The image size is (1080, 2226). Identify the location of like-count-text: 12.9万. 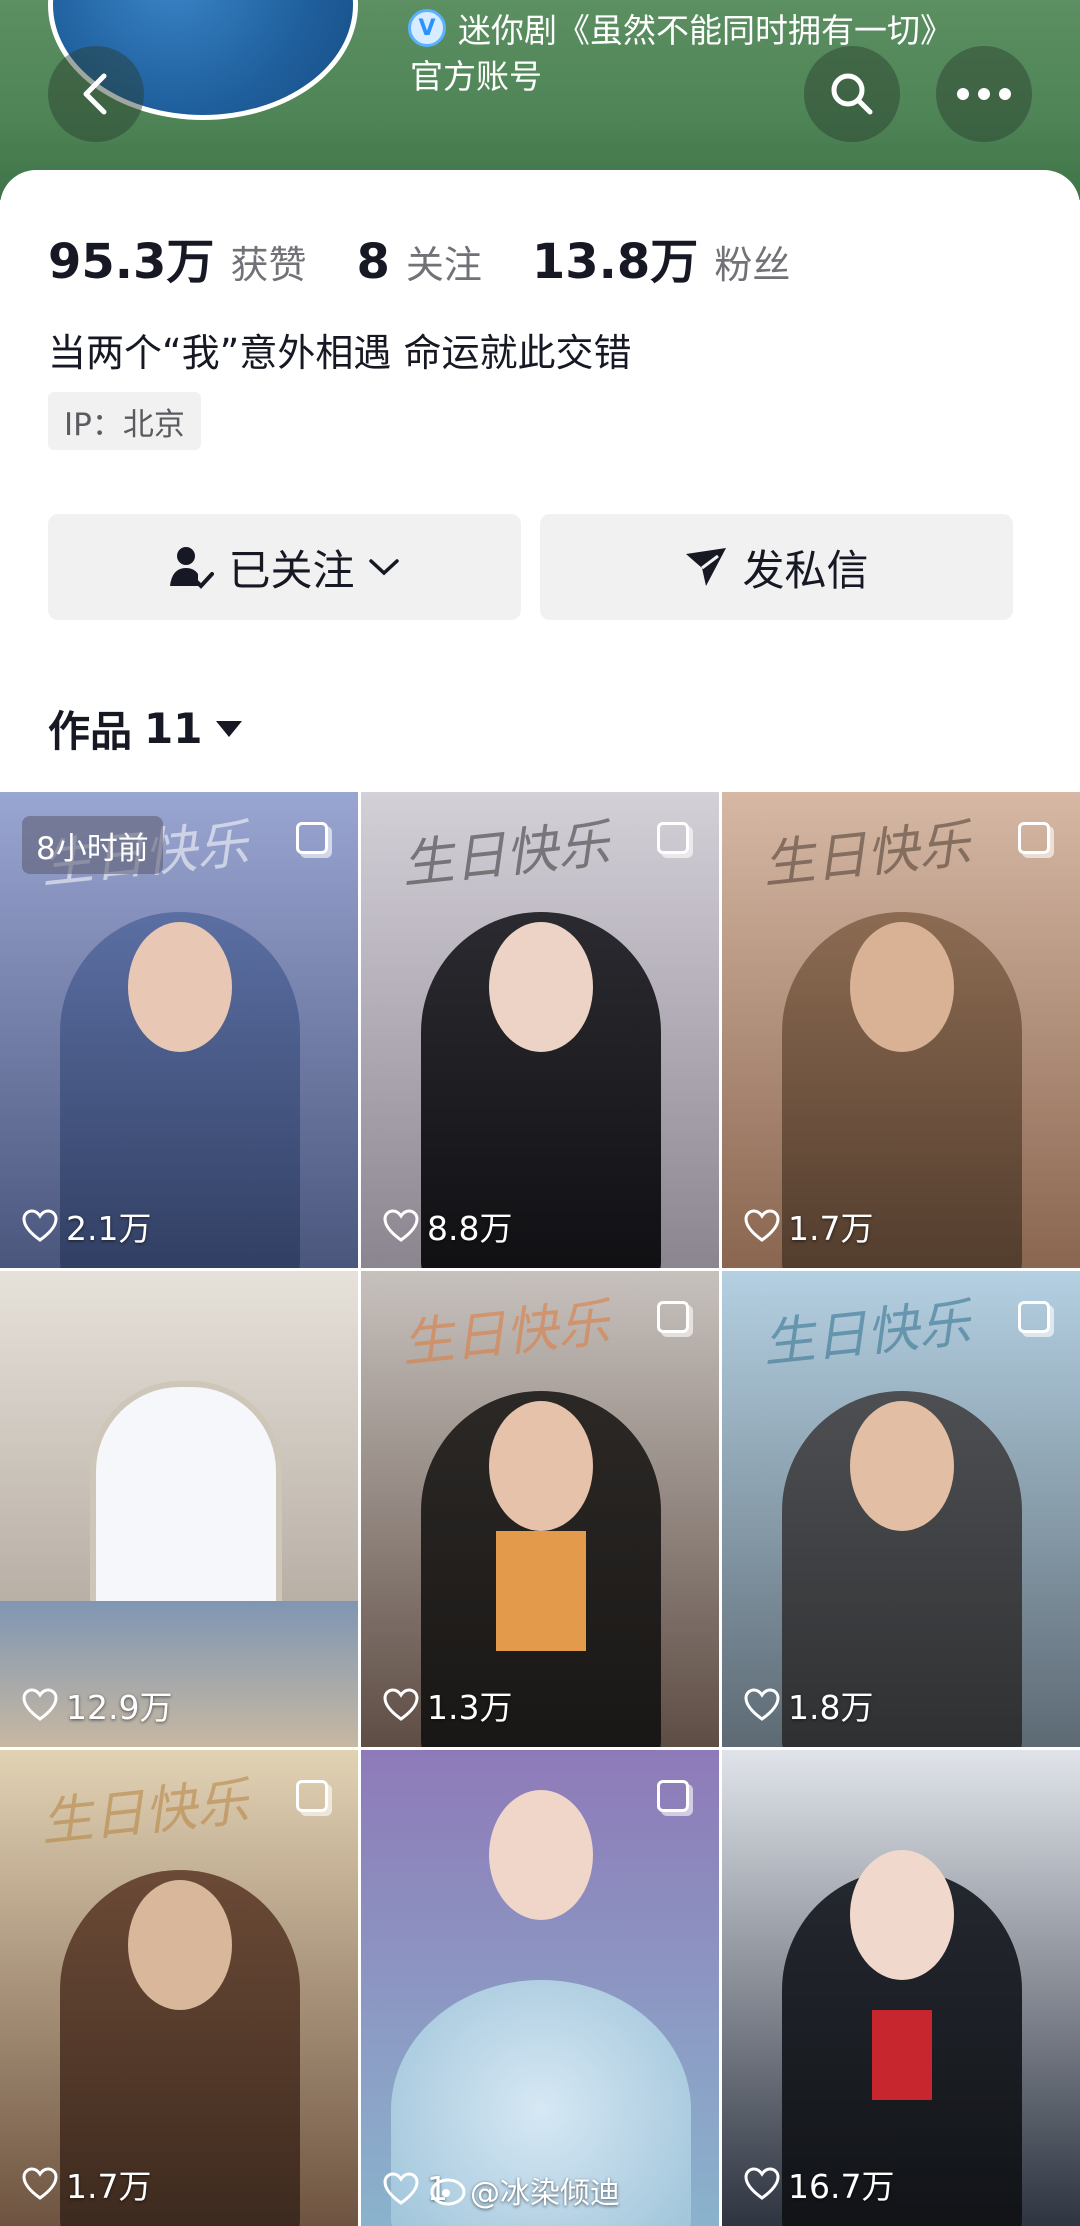
(119, 1707).